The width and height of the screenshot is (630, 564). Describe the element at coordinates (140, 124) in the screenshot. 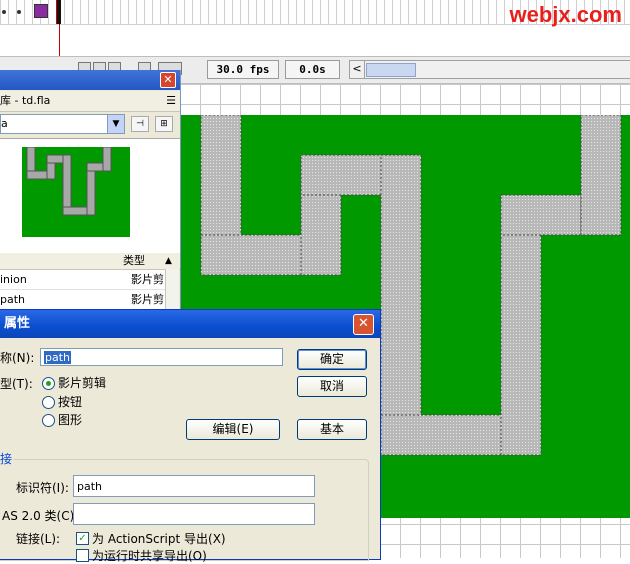

I see `pin-library-icon: ⊣` at that location.